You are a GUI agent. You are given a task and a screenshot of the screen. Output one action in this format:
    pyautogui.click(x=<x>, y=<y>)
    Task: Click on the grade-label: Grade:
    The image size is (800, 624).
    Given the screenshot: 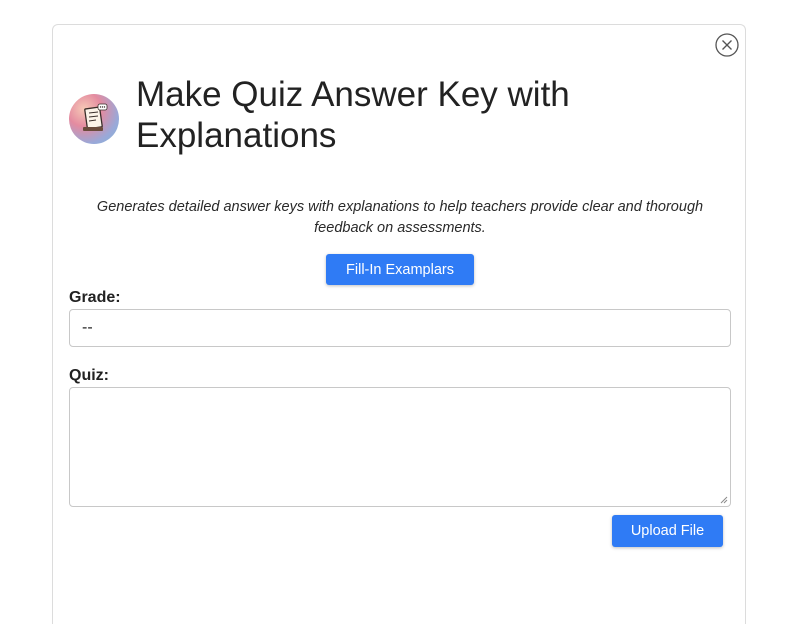 What is the action you would take?
    pyautogui.click(x=95, y=297)
    